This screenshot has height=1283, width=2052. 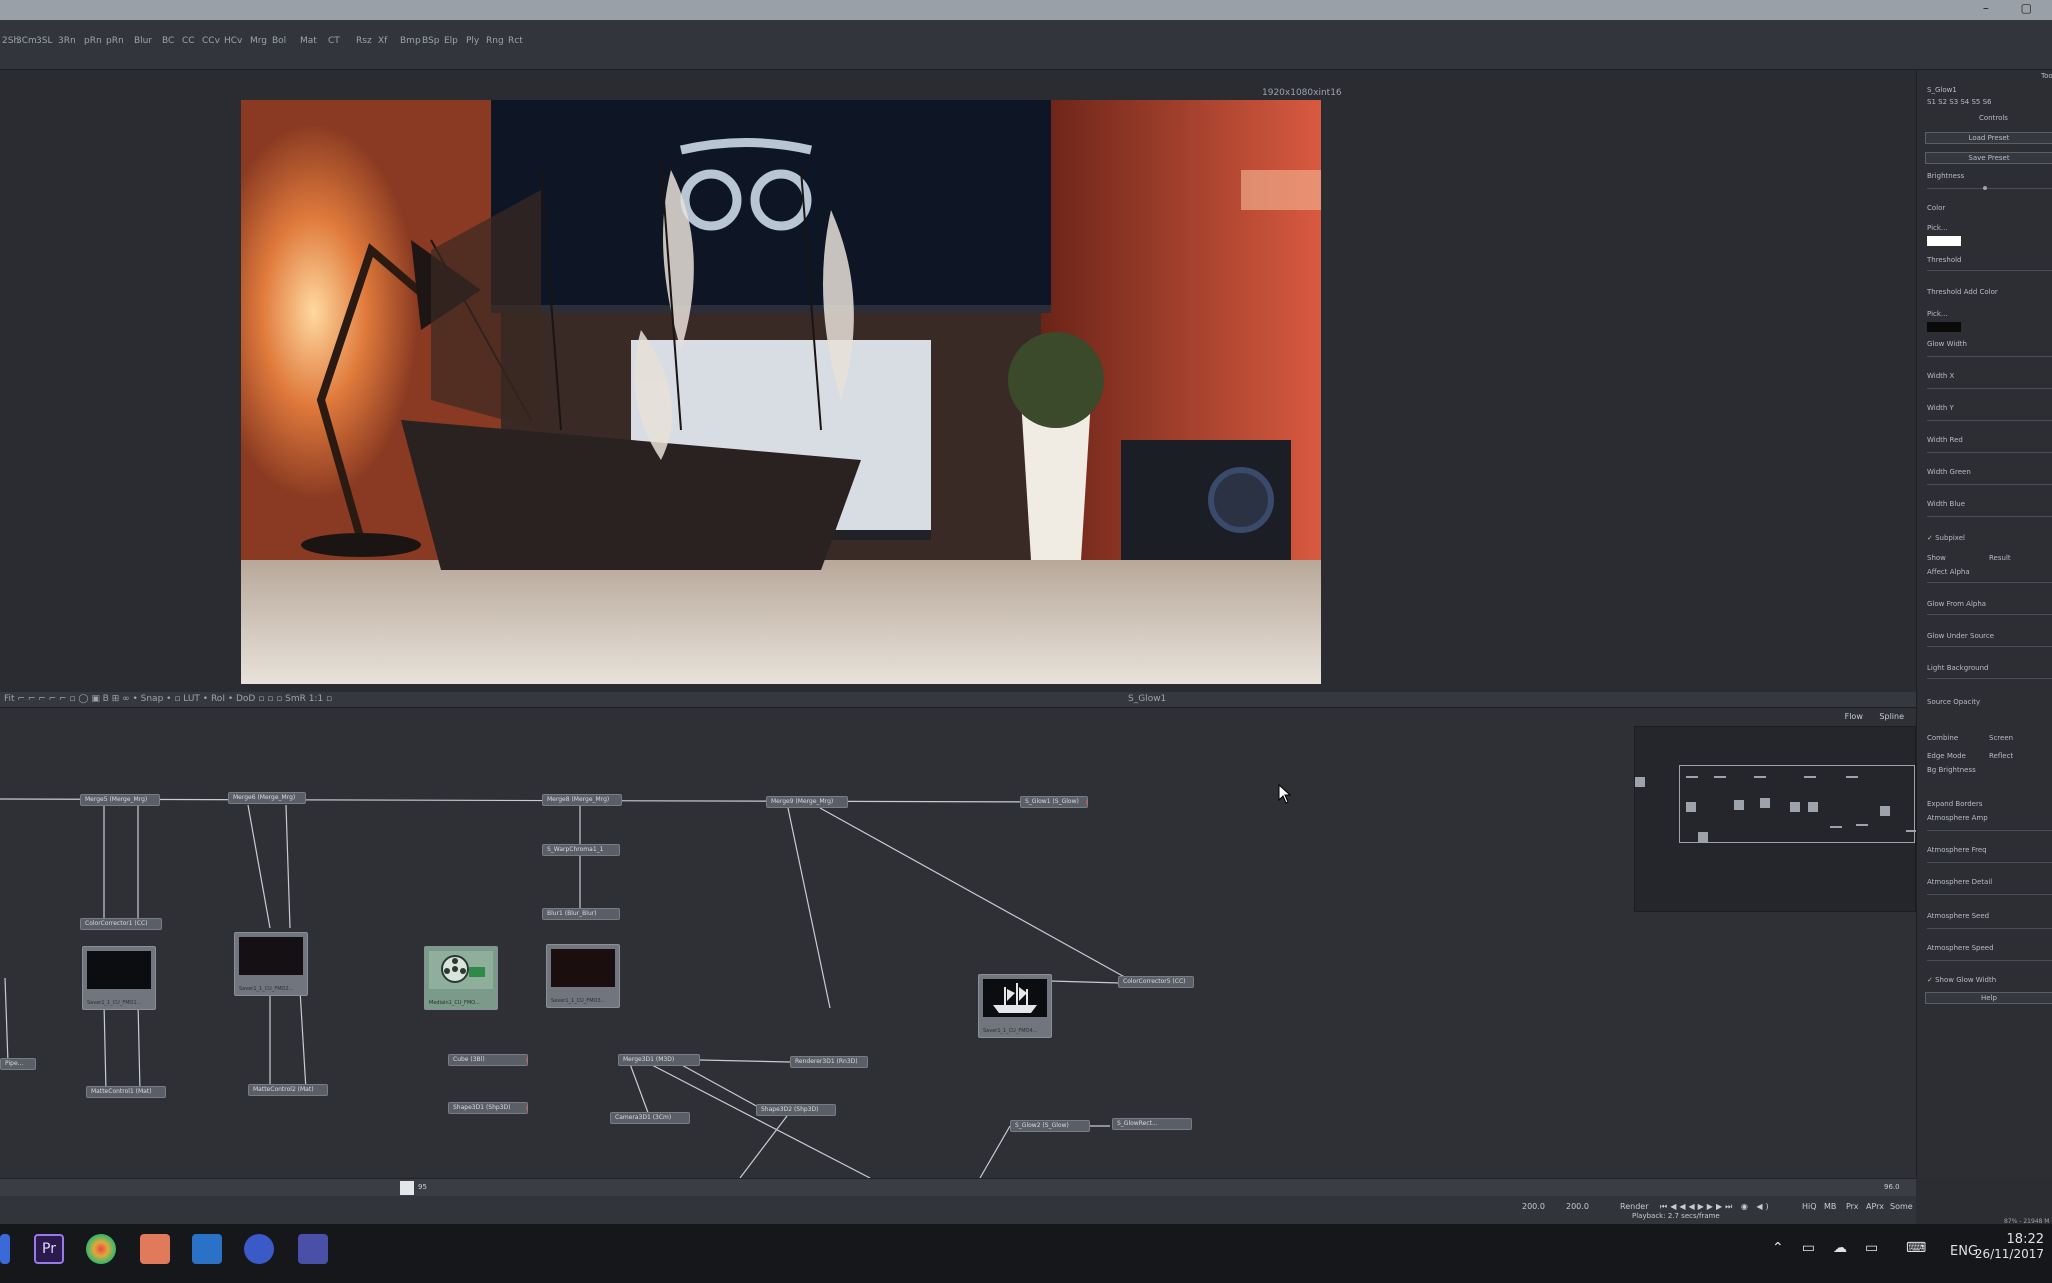 What do you see at coordinates (1944, 327) in the screenshot?
I see `threshold-color-swatch` at bounding box center [1944, 327].